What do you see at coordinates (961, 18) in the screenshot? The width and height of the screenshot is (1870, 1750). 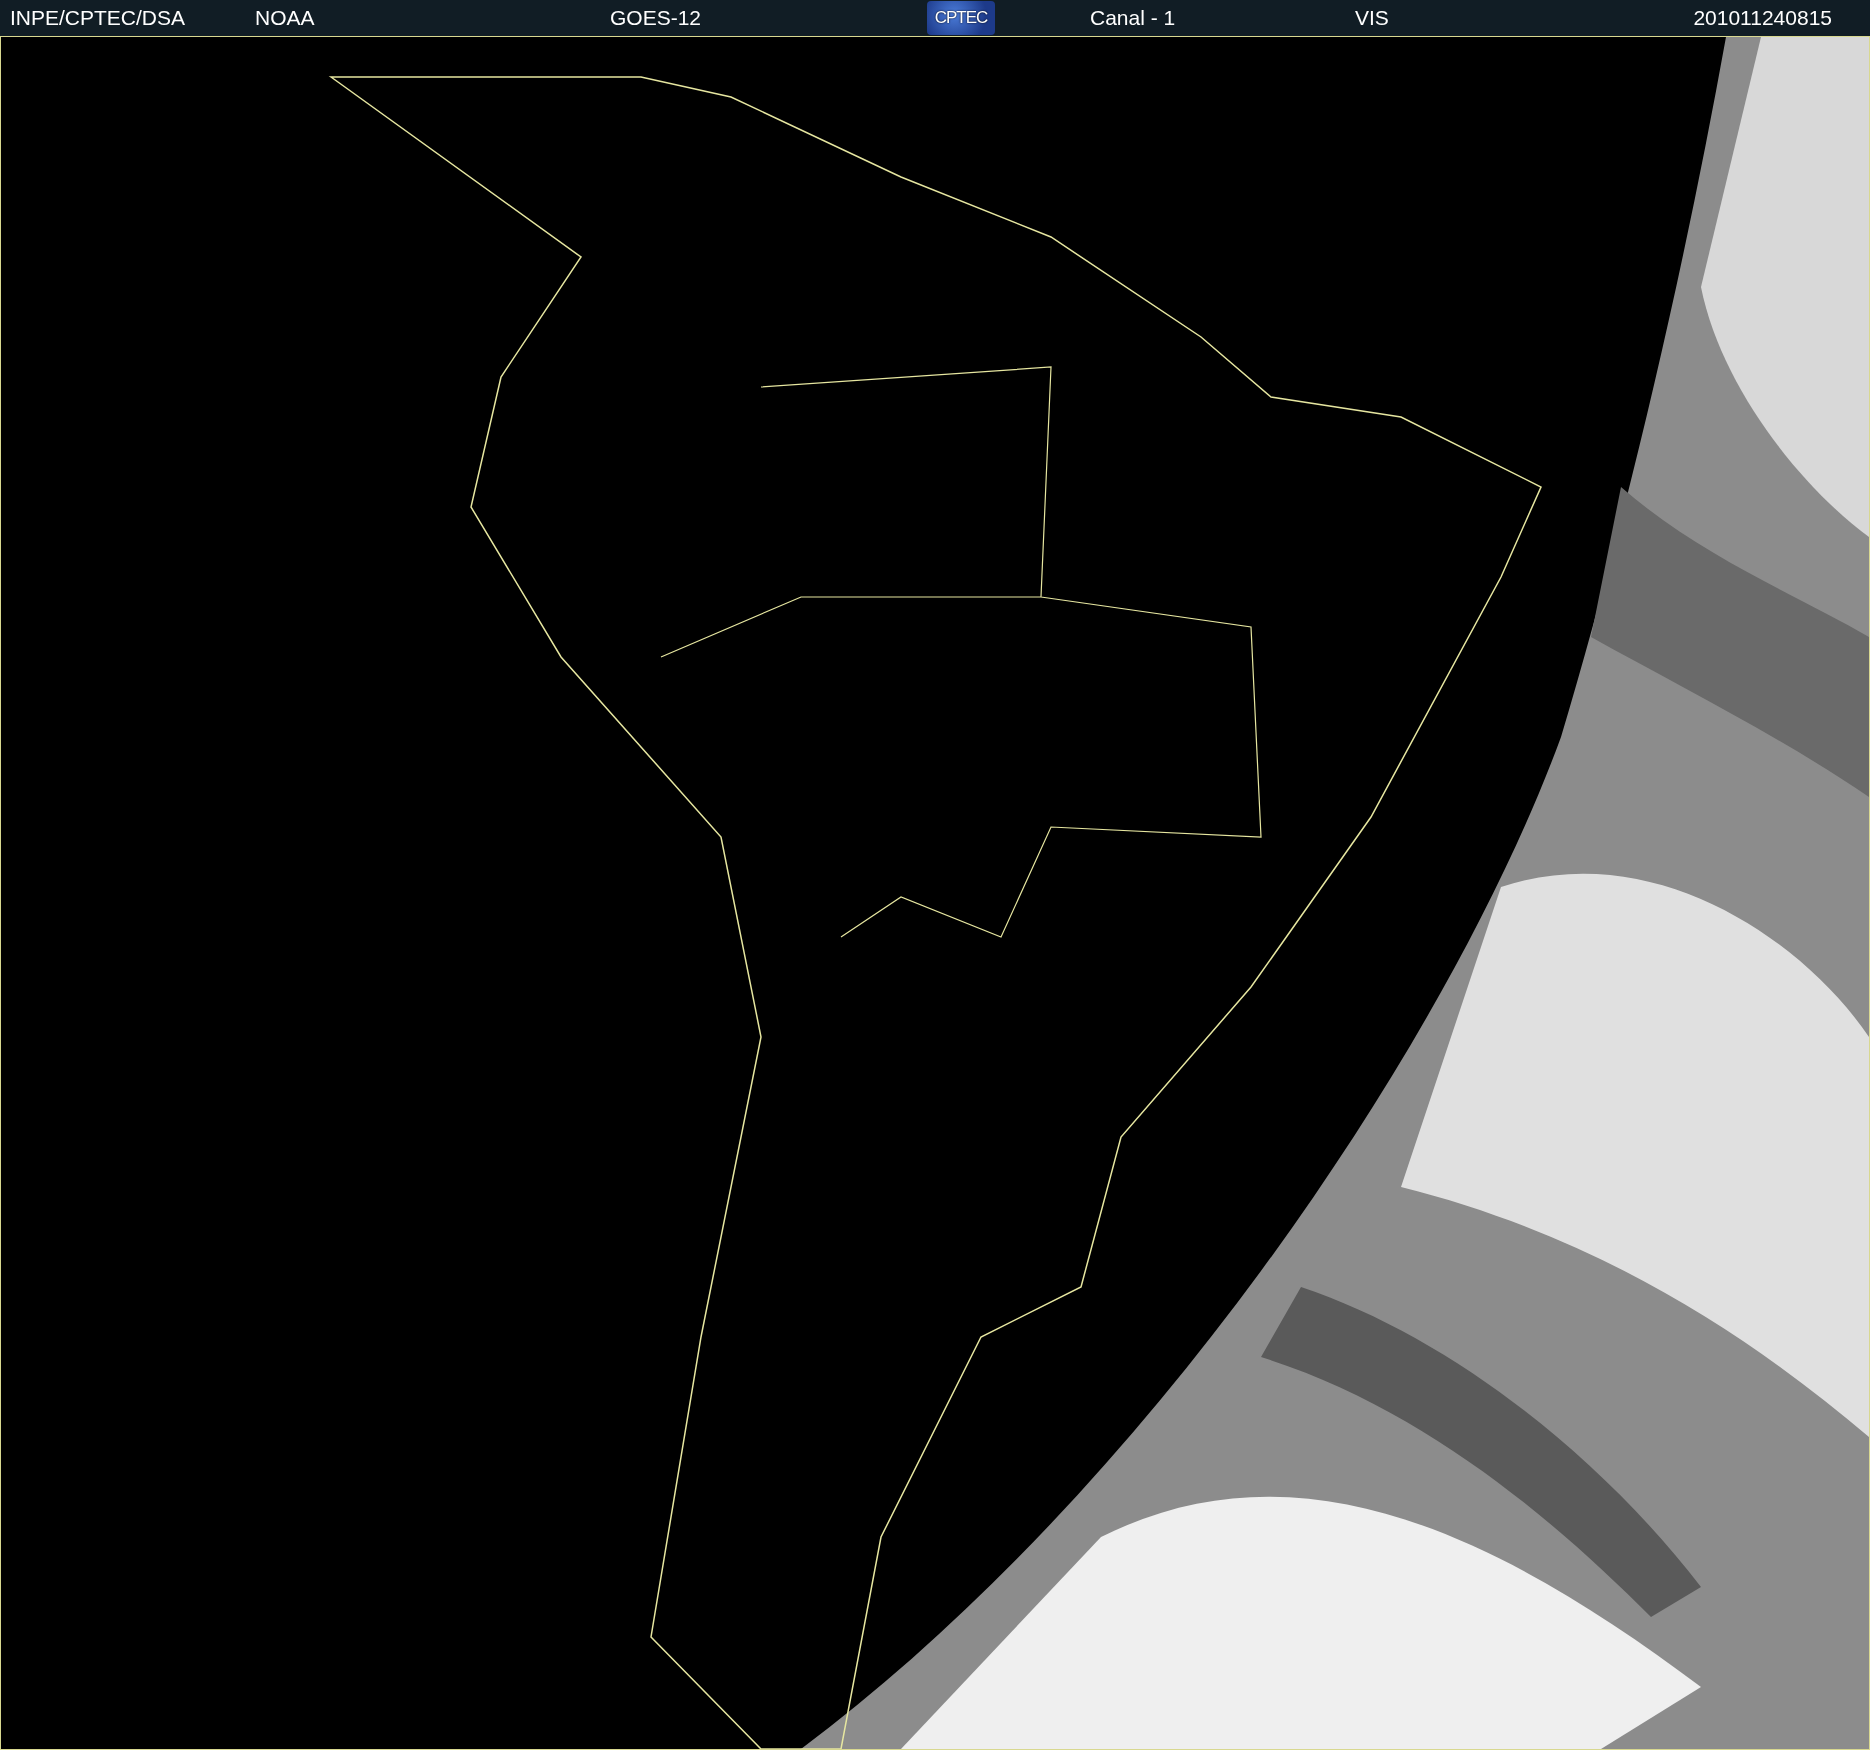 I see `logo: CPTEC` at bounding box center [961, 18].